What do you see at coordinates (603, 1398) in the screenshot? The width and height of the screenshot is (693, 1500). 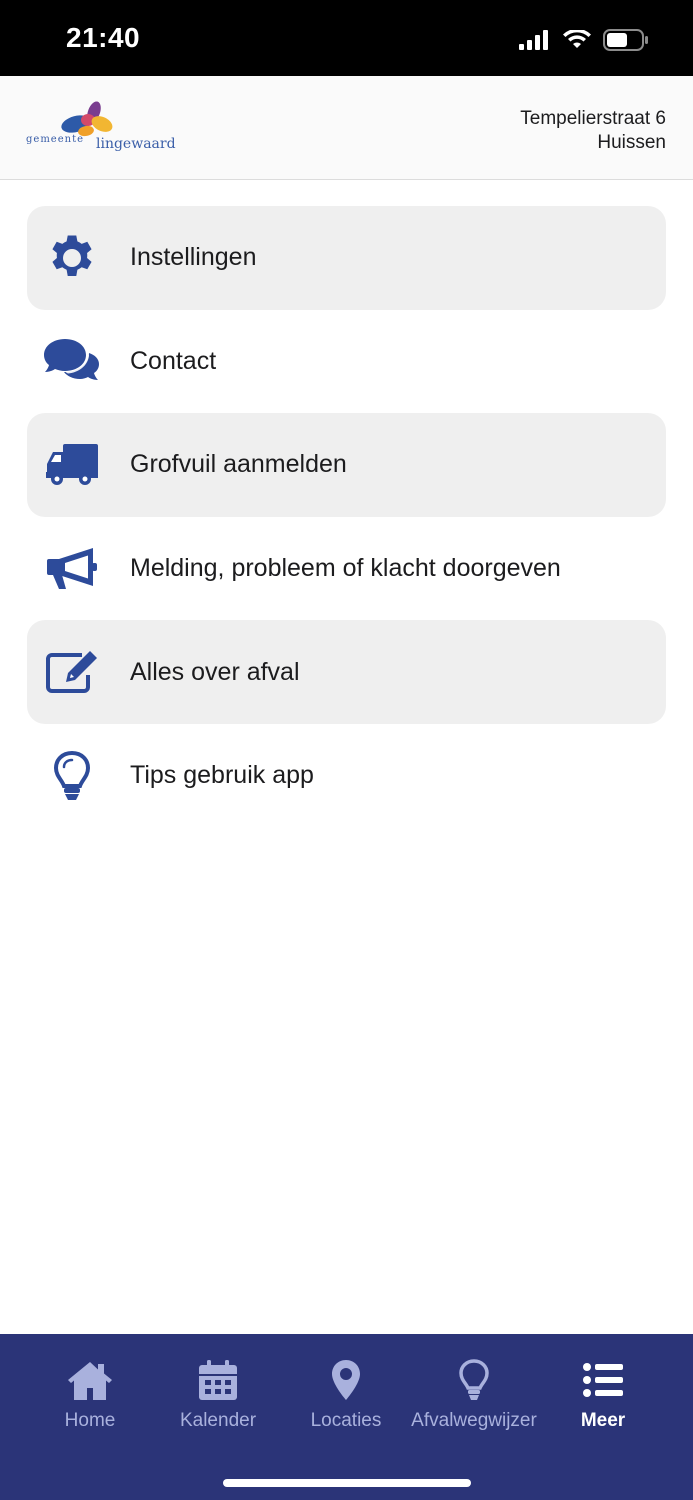 I see `tab-meer: Meer` at bounding box center [603, 1398].